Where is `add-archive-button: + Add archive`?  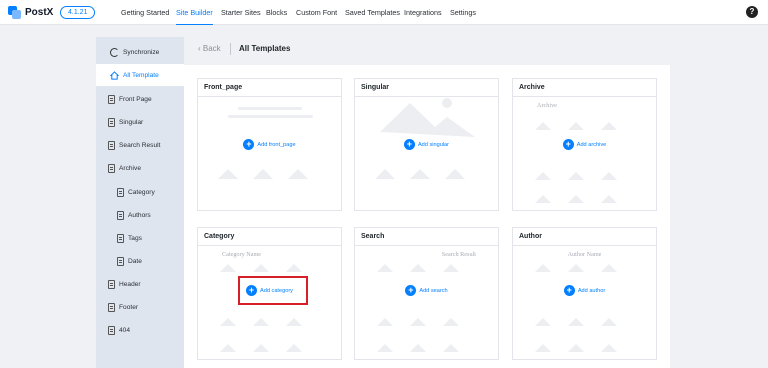
add-archive-button: + Add archive is located at coordinates (584, 144).